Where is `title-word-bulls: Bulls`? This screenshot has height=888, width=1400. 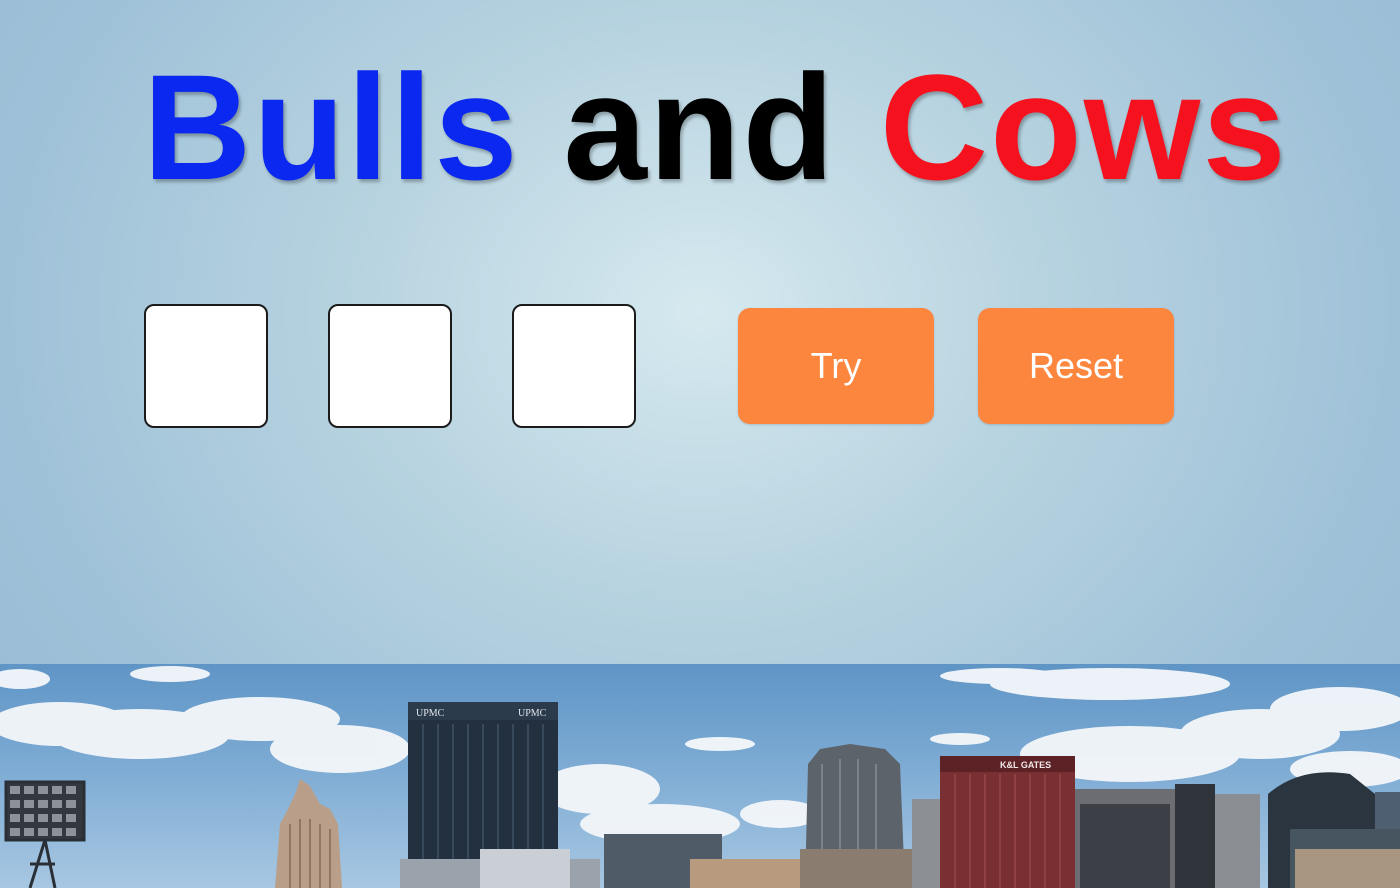 title-word-bulls: Bulls is located at coordinates (331, 127).